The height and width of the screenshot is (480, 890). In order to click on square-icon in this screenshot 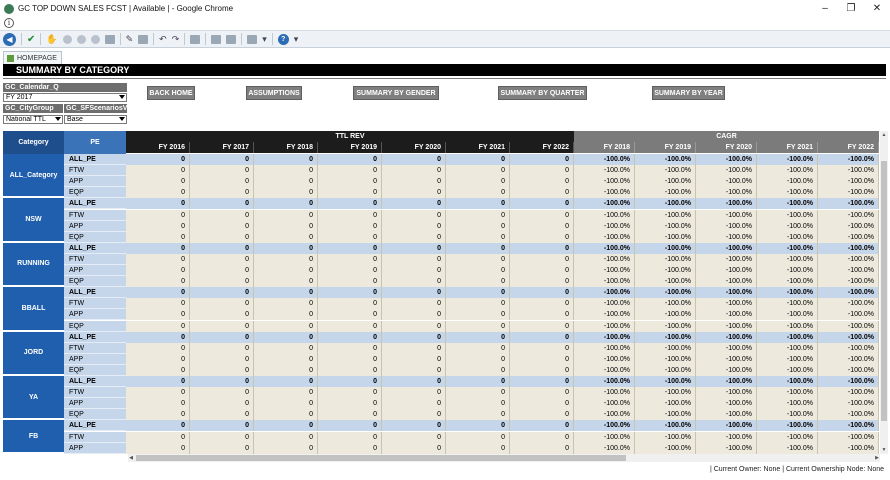, I will do `click(109, 39)`.